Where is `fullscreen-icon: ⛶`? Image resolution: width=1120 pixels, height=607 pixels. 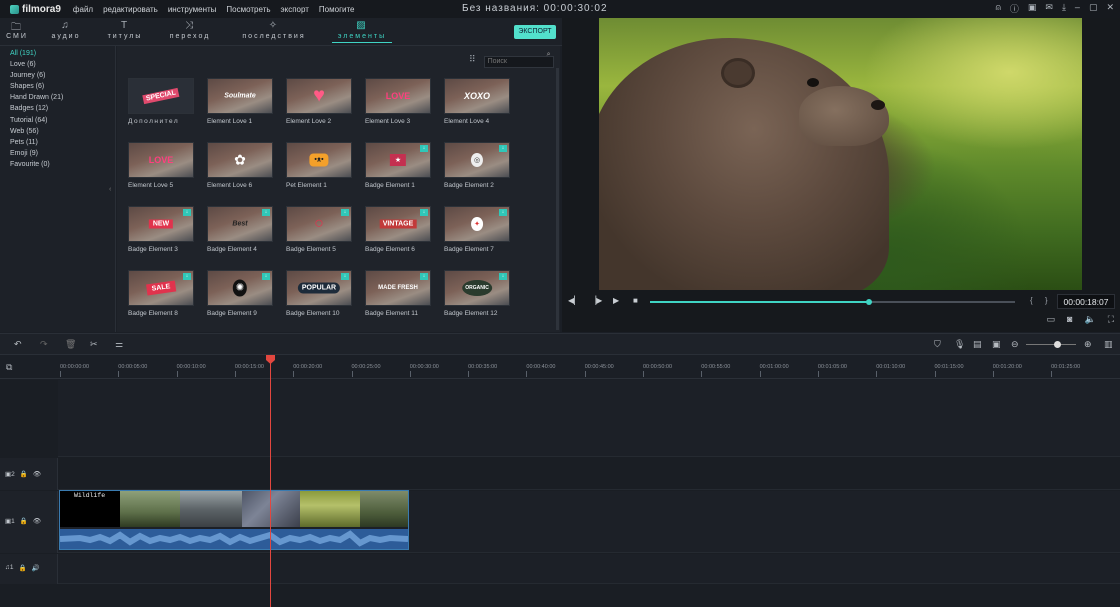 fullscreen-icon: ⛶ is located at coordinates (1111, 319).